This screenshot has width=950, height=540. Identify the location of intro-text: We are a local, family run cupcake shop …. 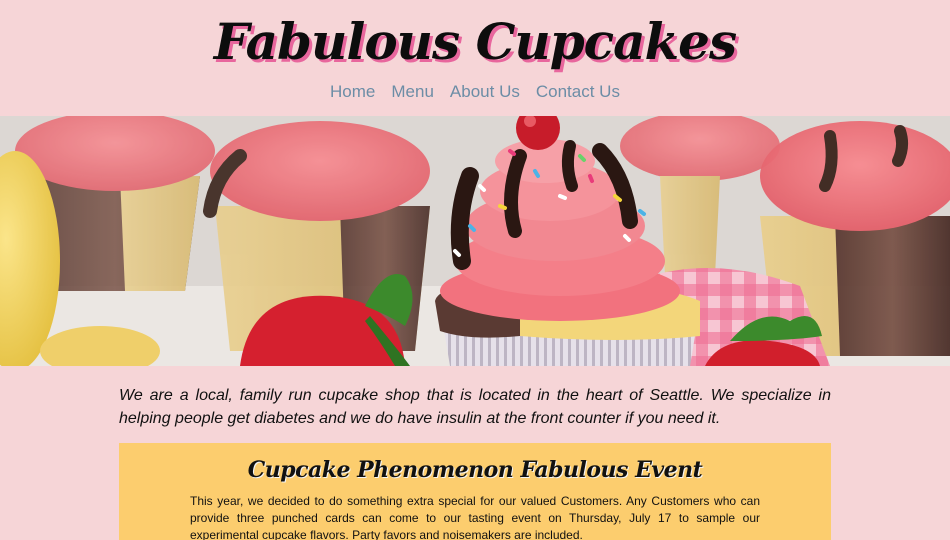
(475, 407).